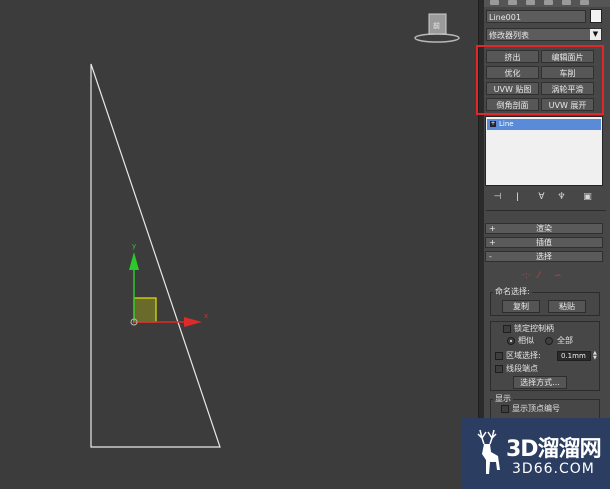 The width and height of the screenshot is (610, 489). I want to click on command-panel-tabs, so click(547, 3).